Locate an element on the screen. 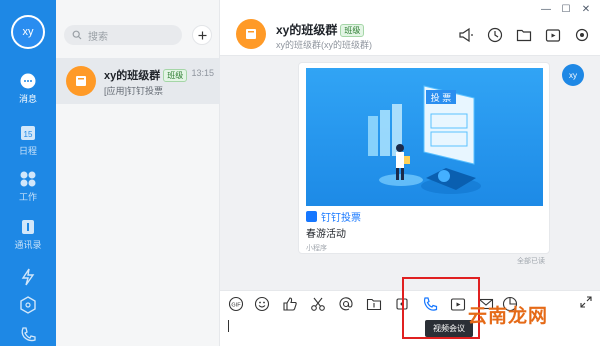 Image resolution: width=600 pixels, height=346 pixels. phone-icon is located at coordinates (28, 334).